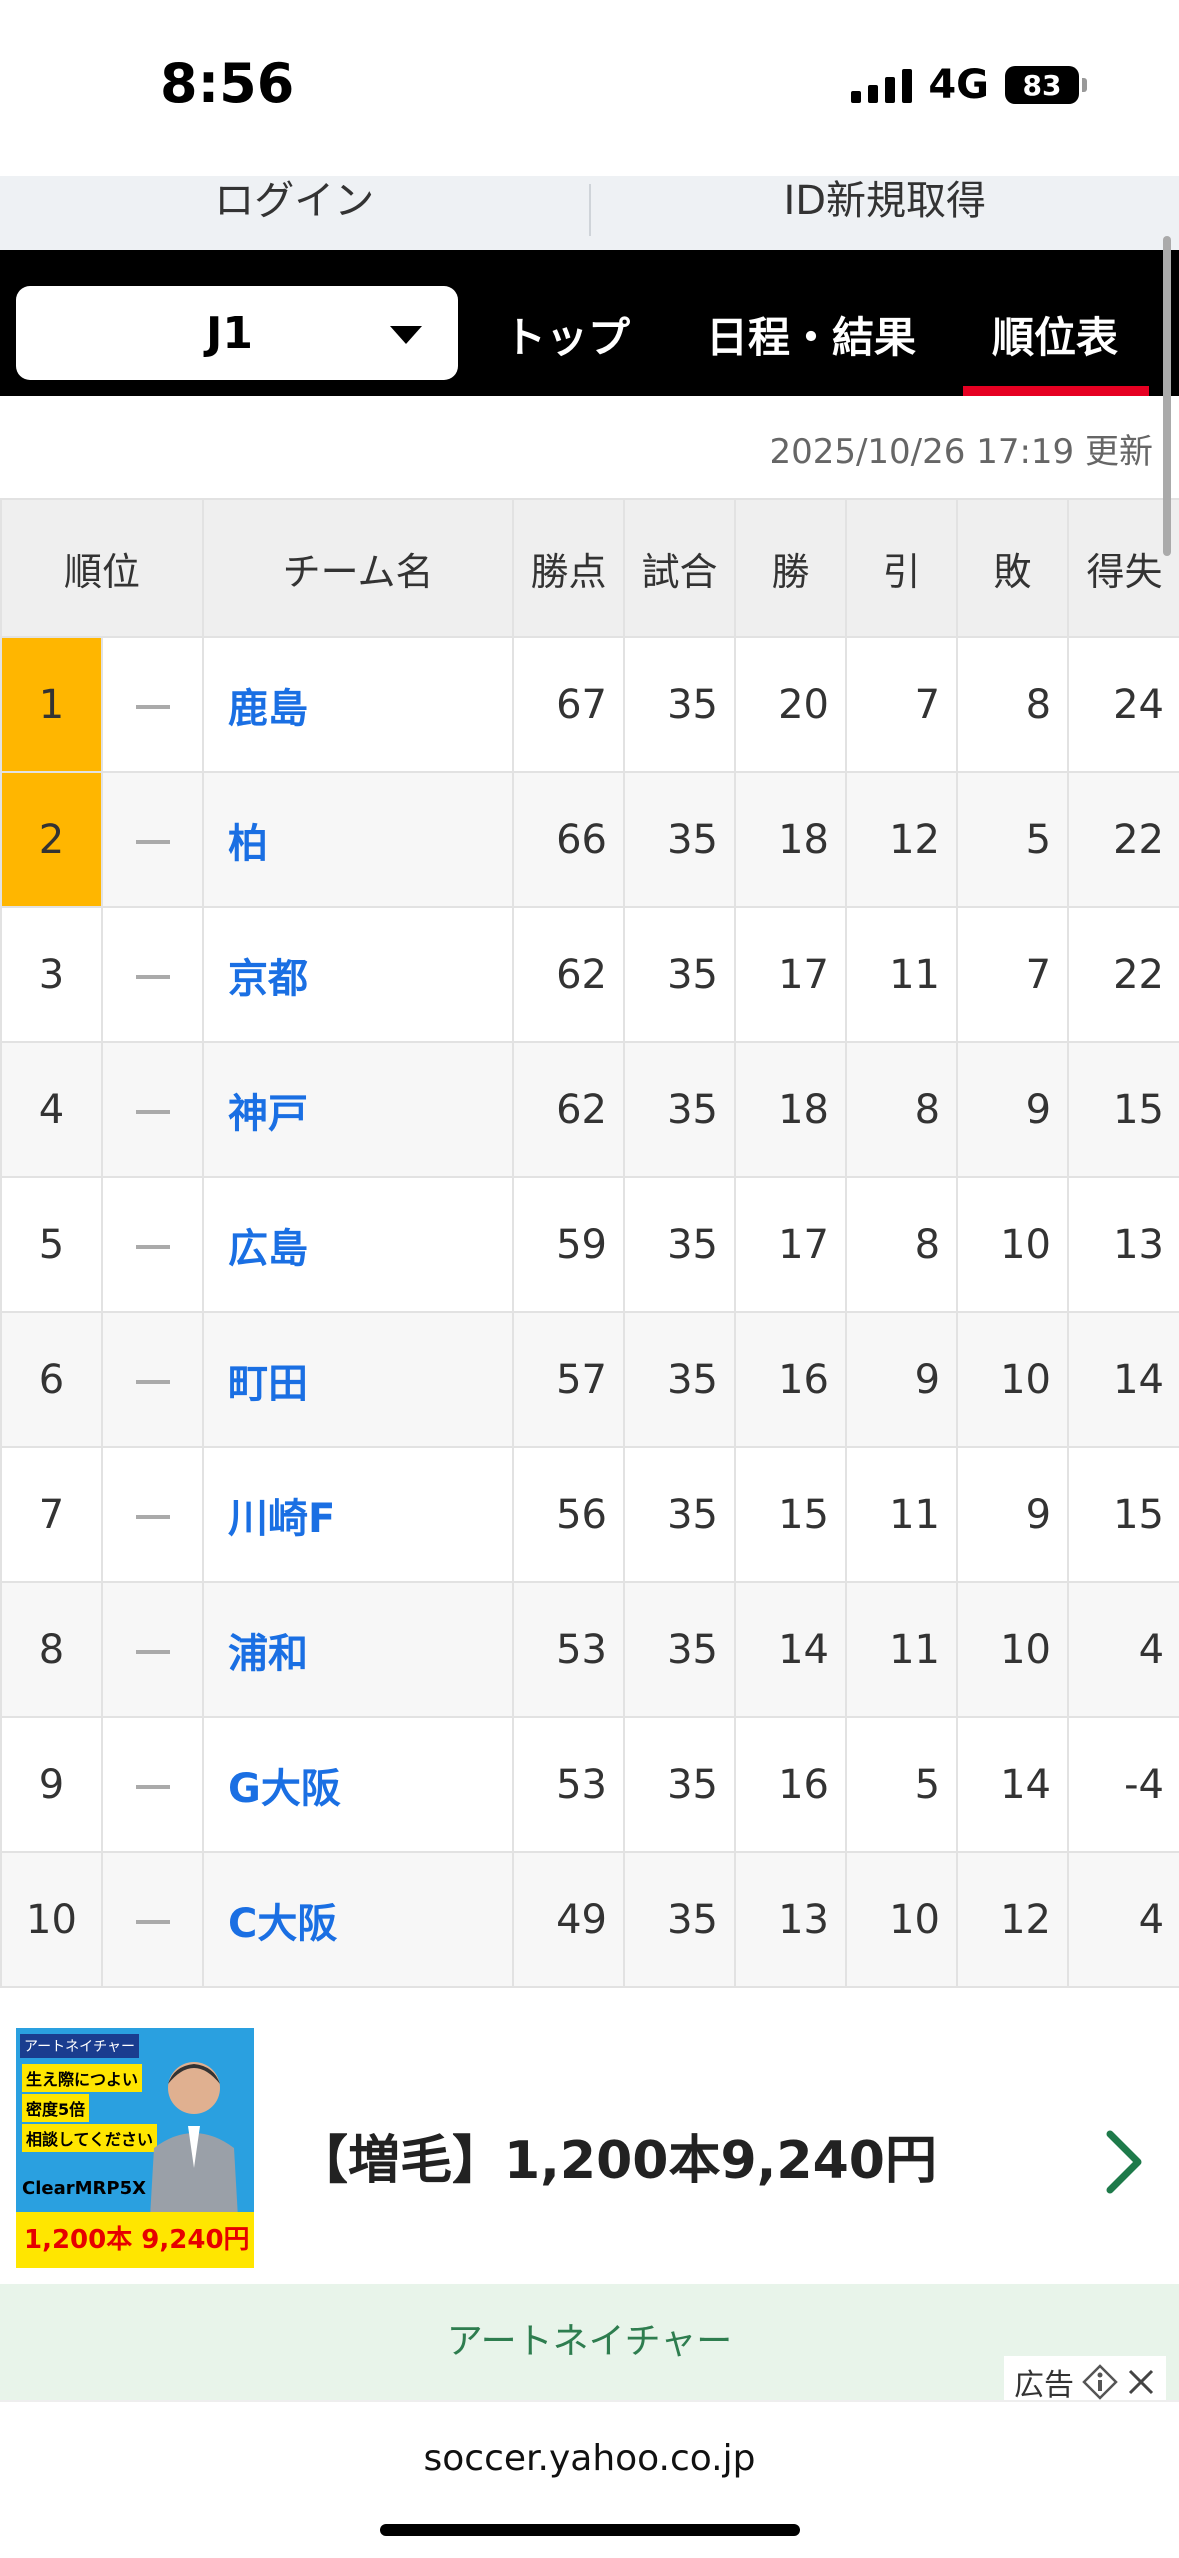 The width and height of the screenshot is (1179, 2558). I want to click on losses-cell: 8, so click(1012, 704).